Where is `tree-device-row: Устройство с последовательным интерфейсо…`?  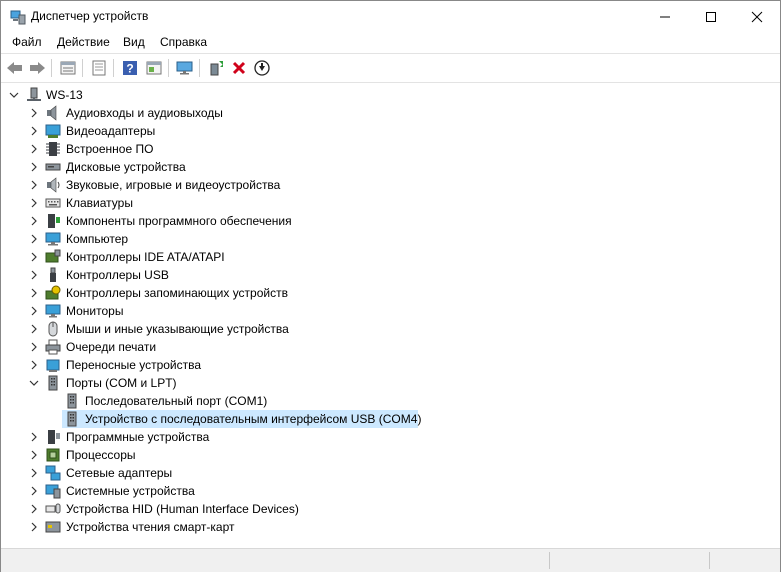 tree-device-row: Устройство с последовательным интерфейсо… is located at coordinates (390, 419).